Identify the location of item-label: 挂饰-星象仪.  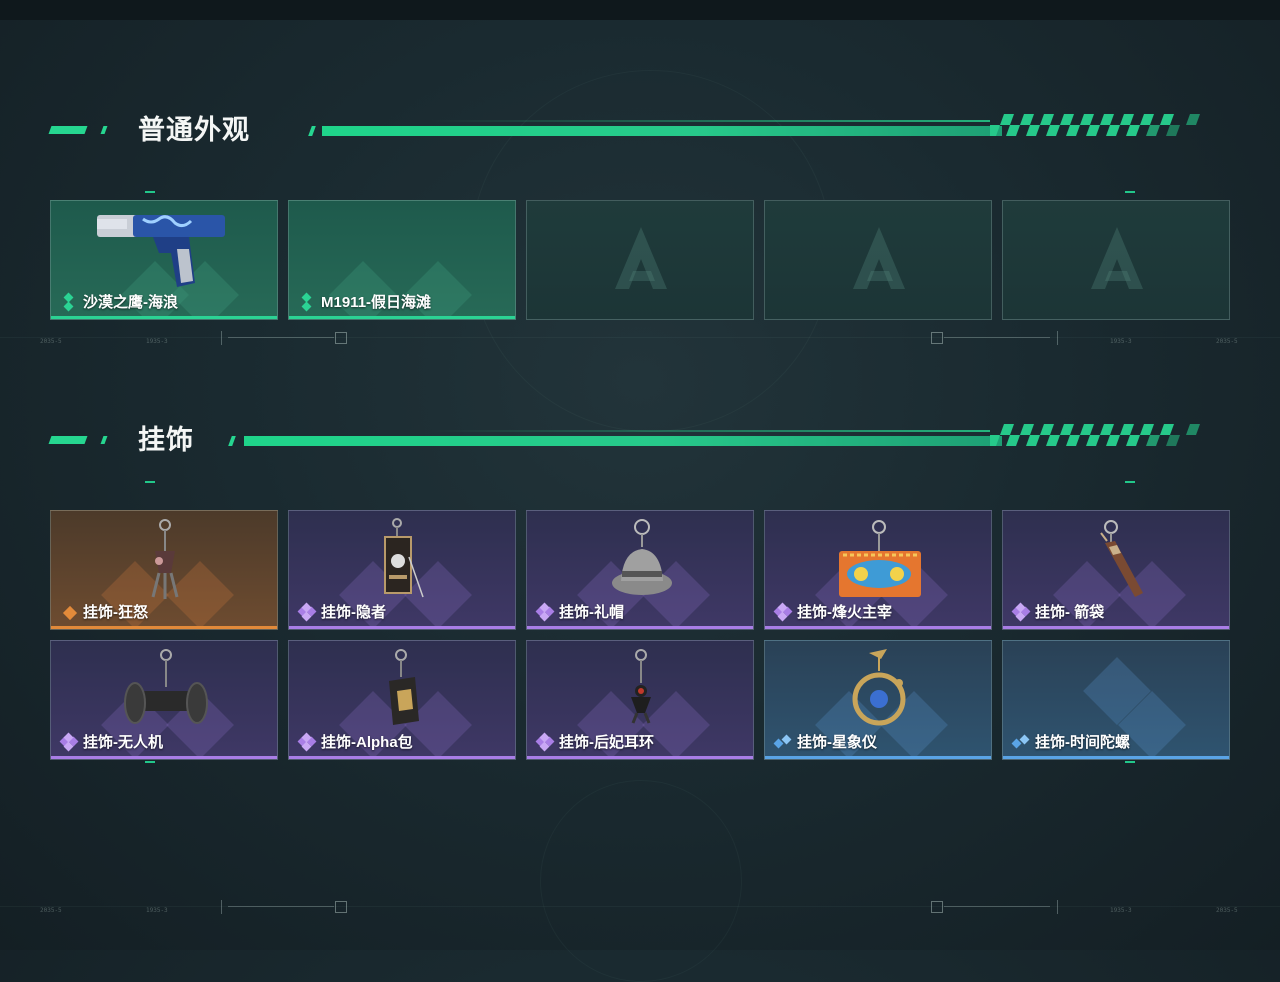
(825, 741).